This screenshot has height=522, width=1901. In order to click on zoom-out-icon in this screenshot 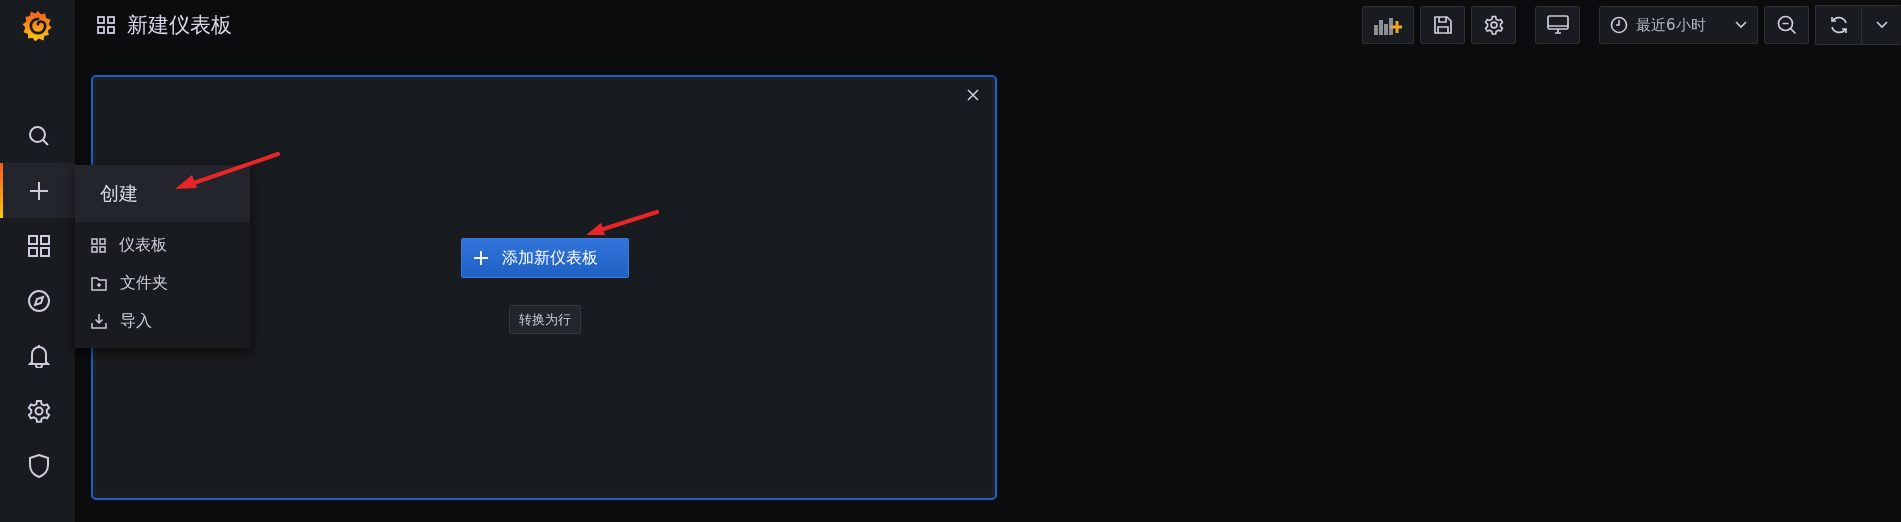, I will do `click(1786, 25)`.